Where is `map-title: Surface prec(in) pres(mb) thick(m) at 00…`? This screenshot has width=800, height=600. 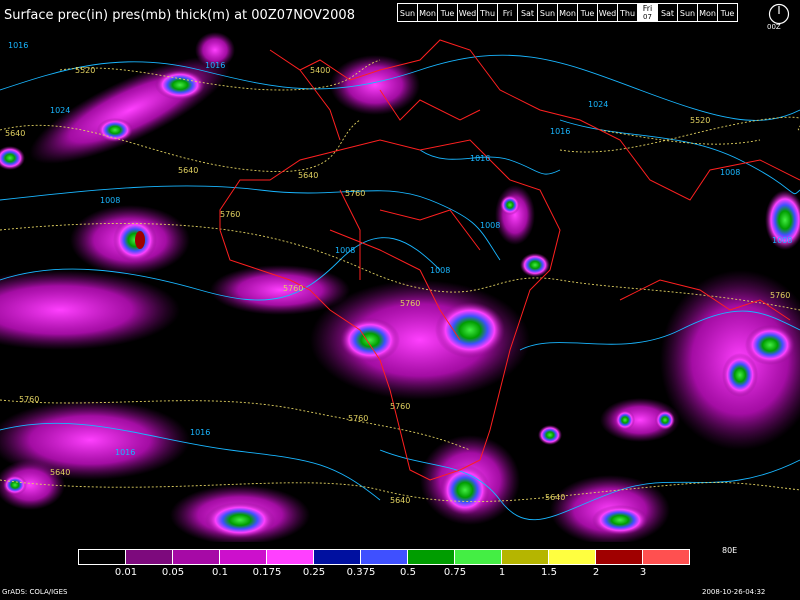
map-title: Surface prec(in) pres(mb) thick(m) at 00… is located at coordinates (179, 15).